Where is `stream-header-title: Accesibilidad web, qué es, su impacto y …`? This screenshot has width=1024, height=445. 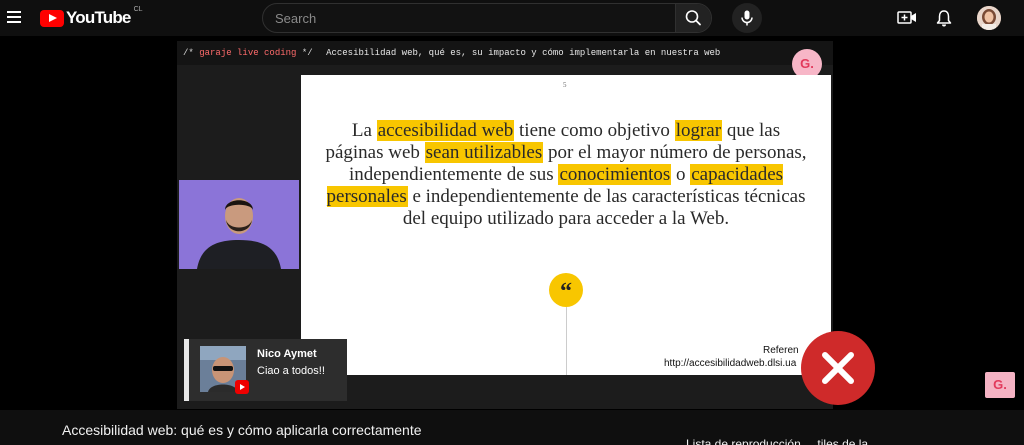 stream-header-title: Accesibilidad web, qué es, su impacto y … is located at coordinates (523, 53).